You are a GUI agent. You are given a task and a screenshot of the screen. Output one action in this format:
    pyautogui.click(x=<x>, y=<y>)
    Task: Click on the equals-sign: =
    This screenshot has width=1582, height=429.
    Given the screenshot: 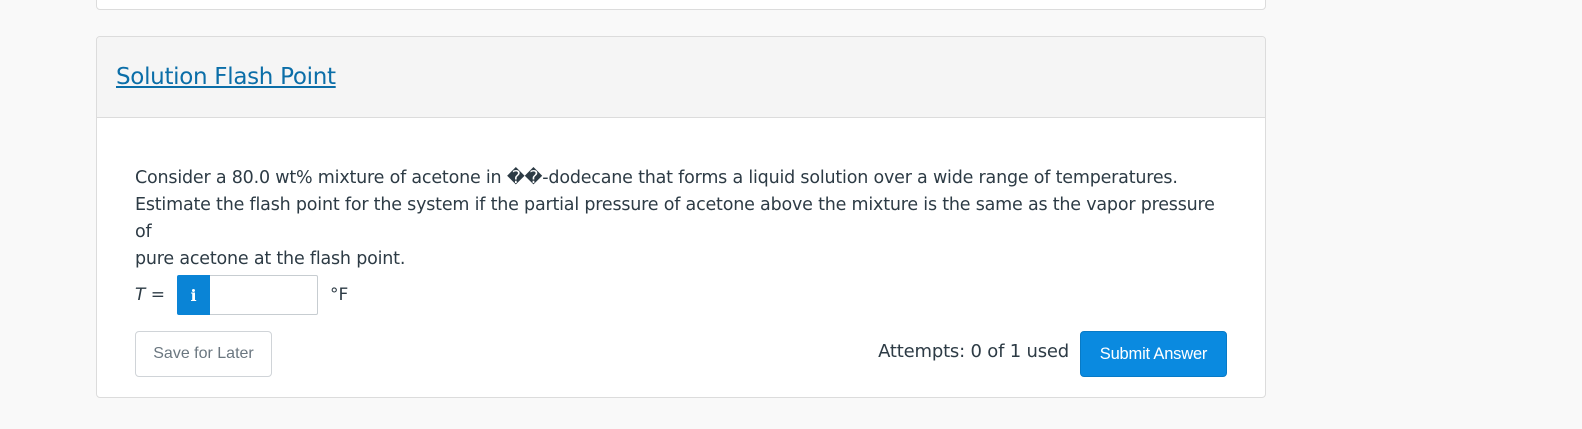 What is the action you would take?
    pyautogui.click(x=155, y=295)
    